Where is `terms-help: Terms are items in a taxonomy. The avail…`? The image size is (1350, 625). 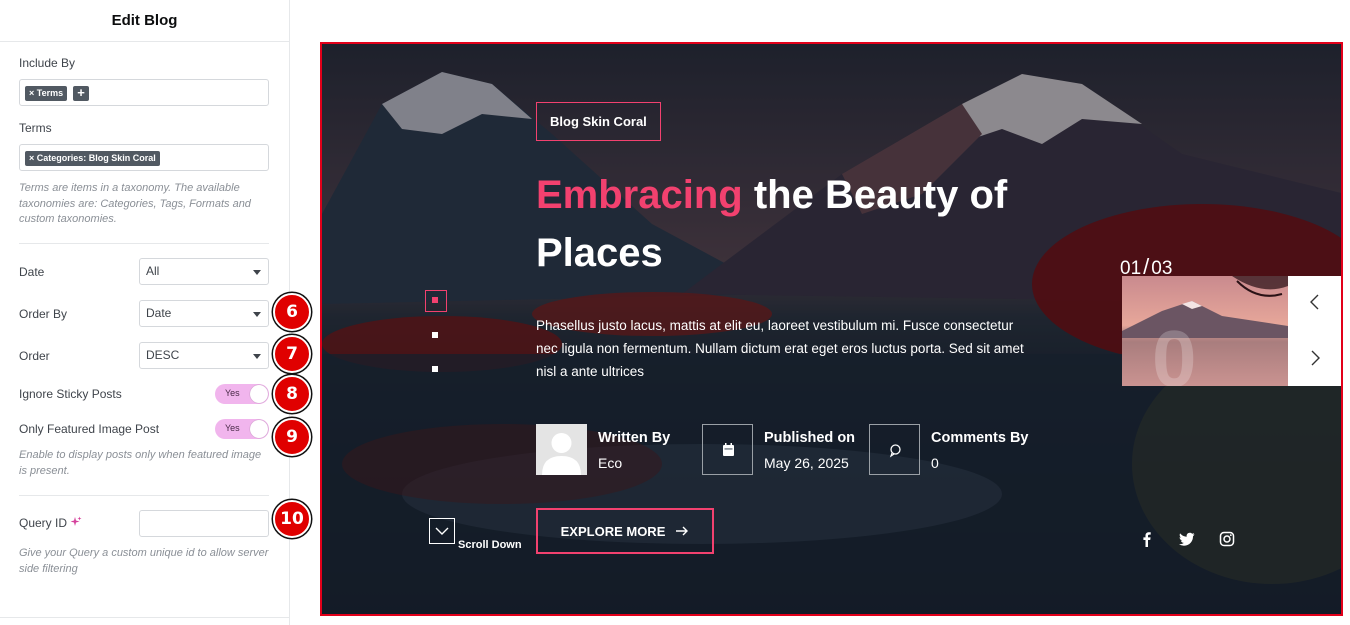 terms-help: Terms are items in a taxonomy. The avail… is located at coordinates (135, 203).